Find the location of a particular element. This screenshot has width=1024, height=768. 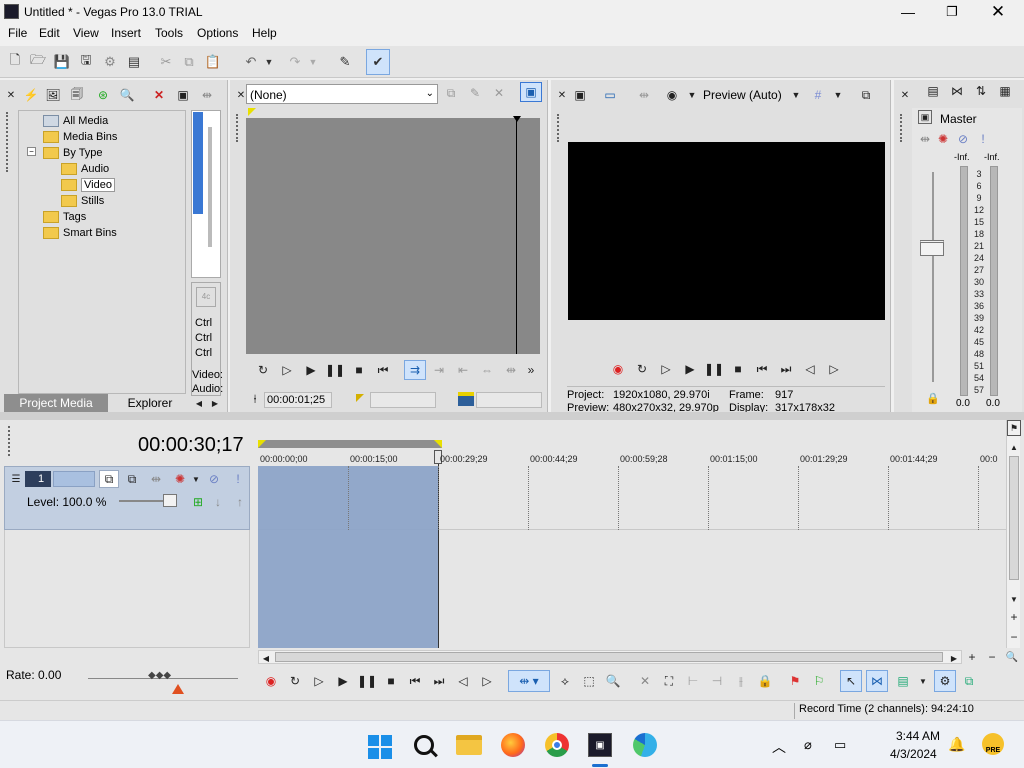

horizontal-scroll-thumb is located at coordinates (609, 657).